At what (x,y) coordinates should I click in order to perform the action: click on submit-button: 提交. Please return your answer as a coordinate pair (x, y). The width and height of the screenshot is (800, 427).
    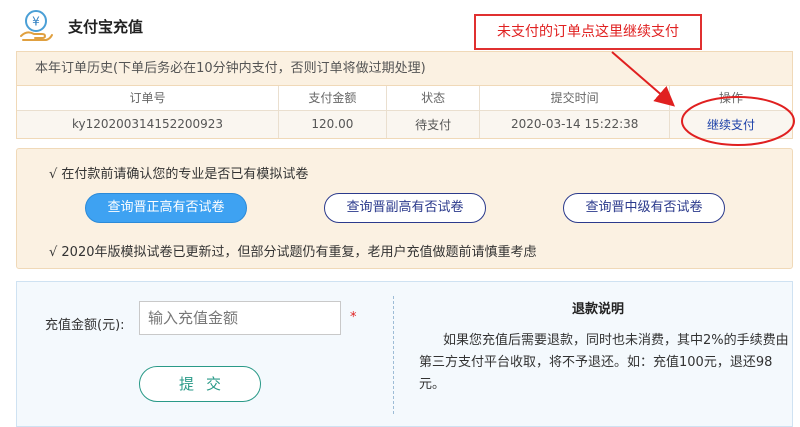
    Looking at the image, I should click on (200, 384).